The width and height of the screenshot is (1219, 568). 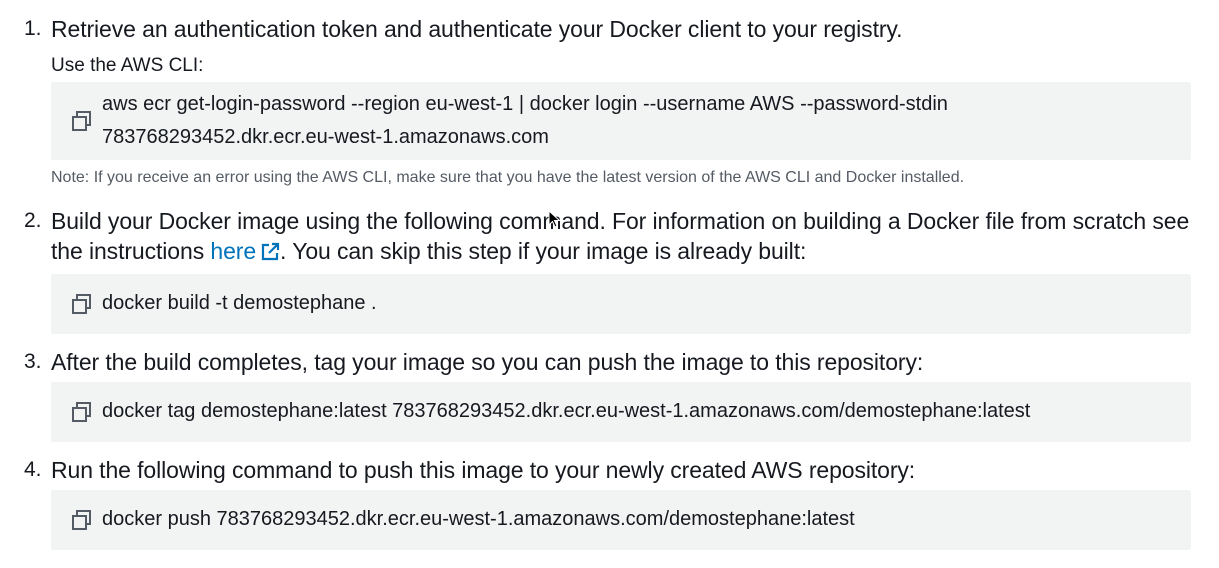 What do you see at coordinates (33, 220) in the screenshot?
I see `step-number: 2.` at bounding box center [33, 220].